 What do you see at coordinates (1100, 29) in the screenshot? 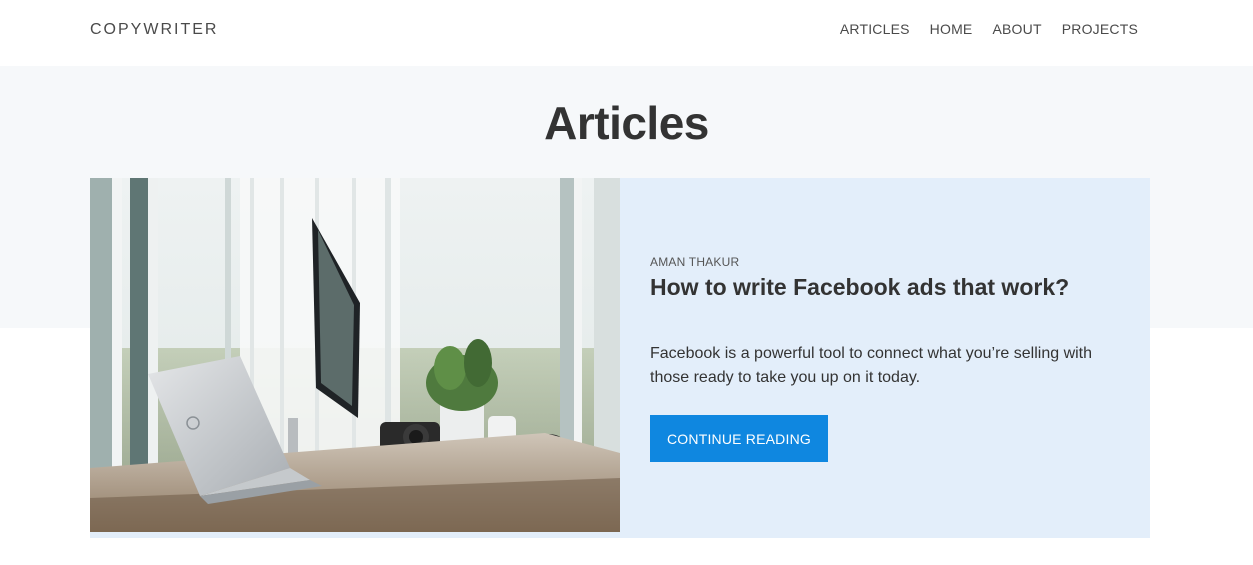
I see `nav-item-projects: PROJECTS` at bounding box center [1100, 29].